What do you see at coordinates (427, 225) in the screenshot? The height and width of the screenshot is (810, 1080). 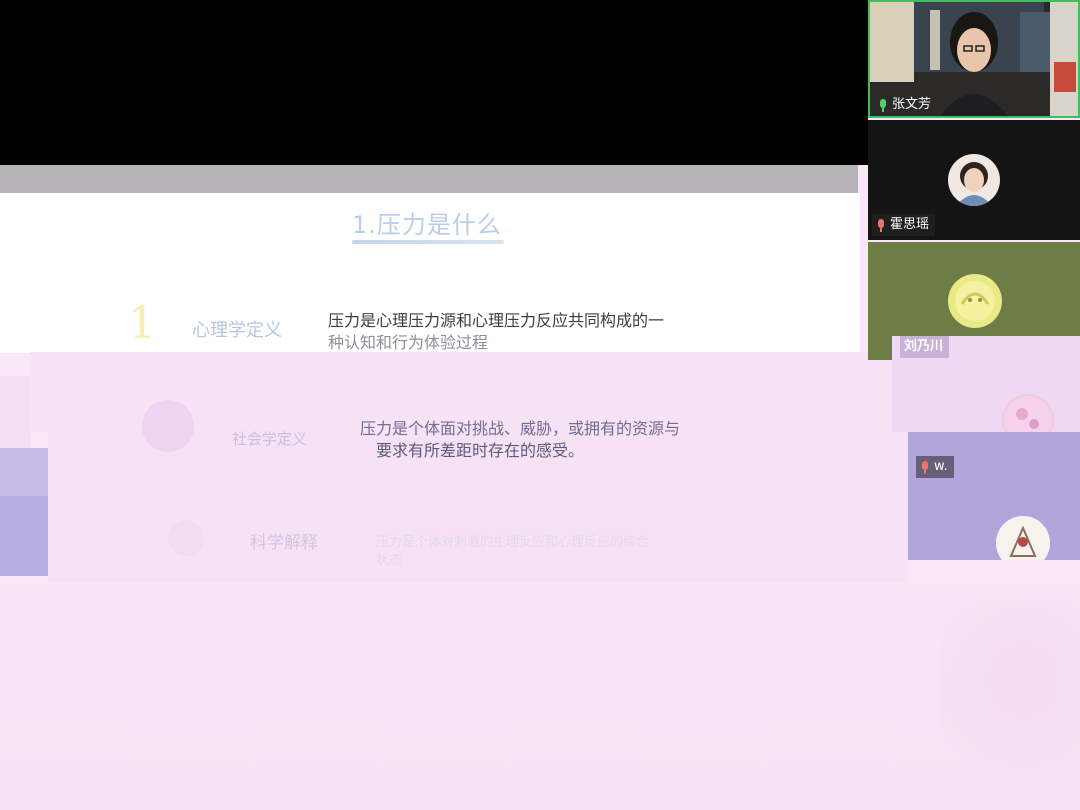 I see `slide-title: 1.压力是什么` at bounding box center [427, 225].